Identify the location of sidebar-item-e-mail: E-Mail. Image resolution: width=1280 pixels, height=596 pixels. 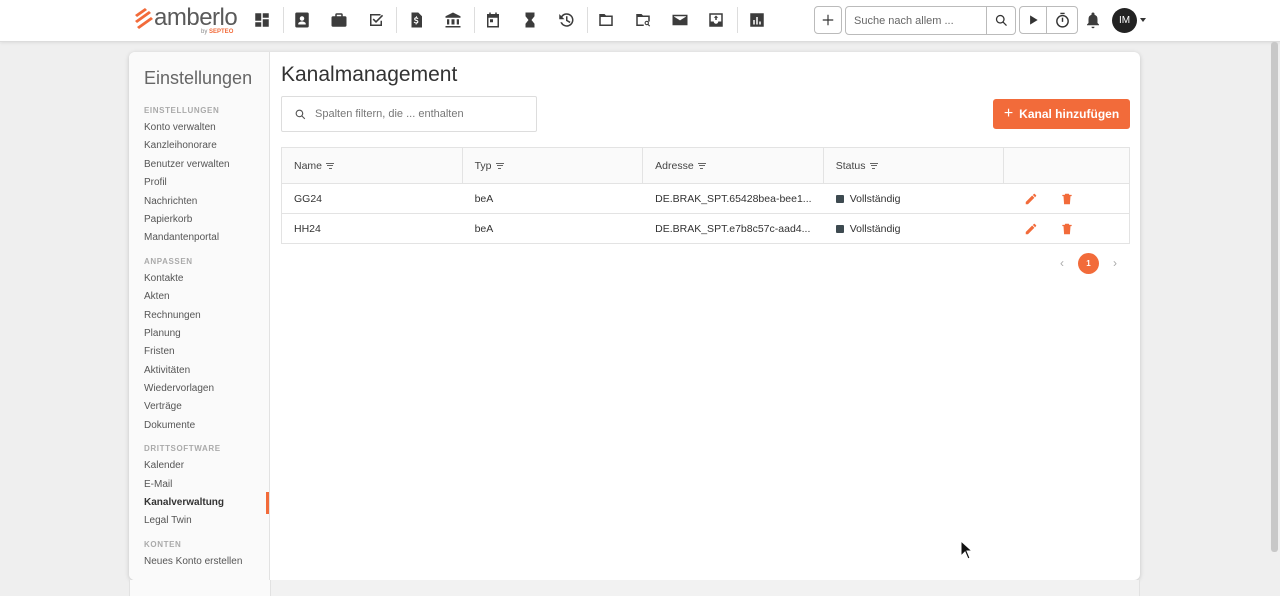
(199, 485).